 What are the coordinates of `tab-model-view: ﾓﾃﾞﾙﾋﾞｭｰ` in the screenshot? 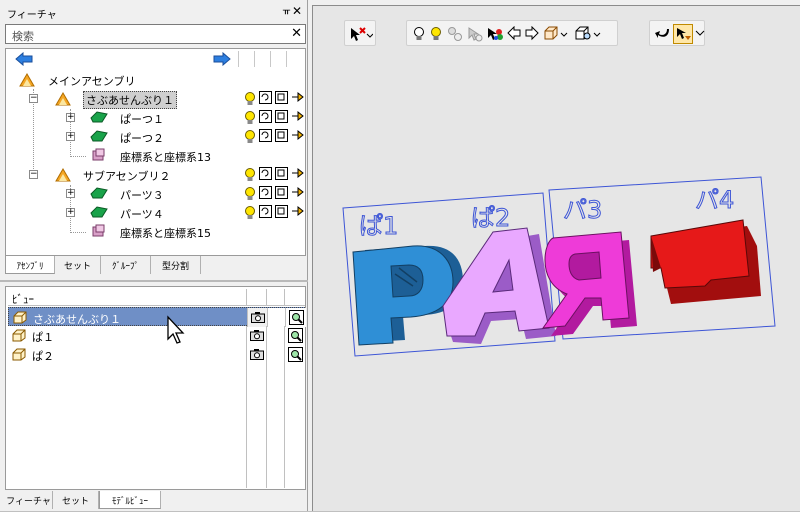 It's located at (130, 500).